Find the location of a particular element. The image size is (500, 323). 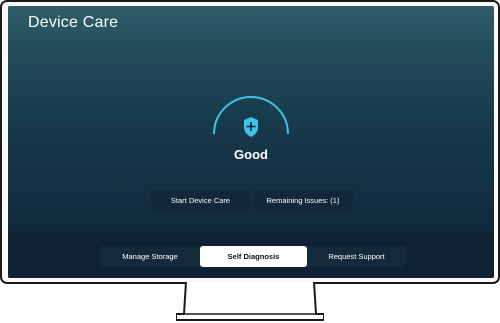

page-title: Device Care is located at coordinates (73, 22).